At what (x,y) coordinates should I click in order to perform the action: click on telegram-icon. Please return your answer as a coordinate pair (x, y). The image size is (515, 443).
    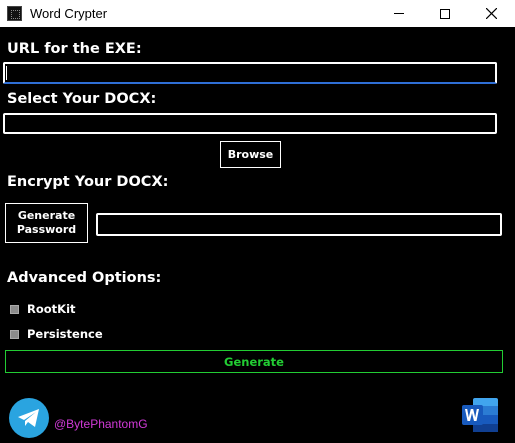
    Looking at the image, I should click on (29, 418).